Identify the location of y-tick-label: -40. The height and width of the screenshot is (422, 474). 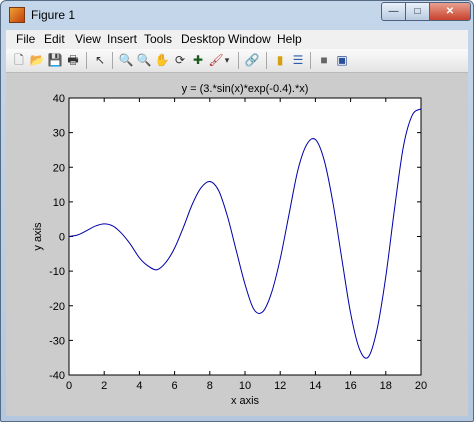
(57, 376).